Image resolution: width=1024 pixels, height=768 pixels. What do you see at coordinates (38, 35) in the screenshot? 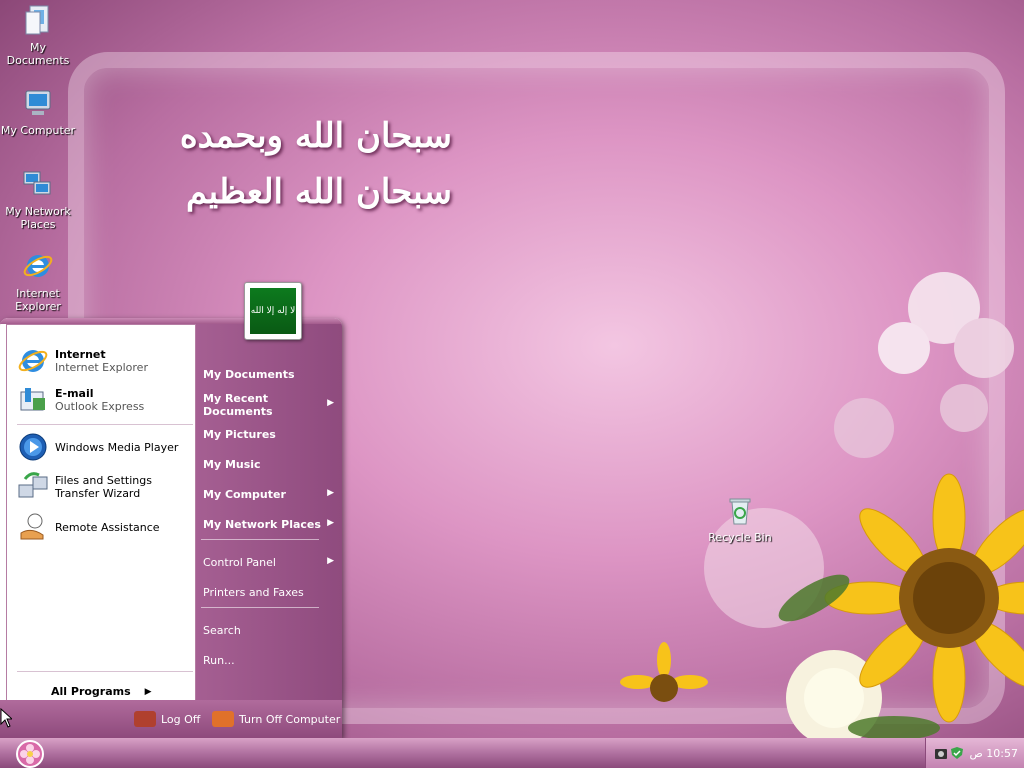
I see `desktop-icon-my-documents: My Documents` at bounding box center [38, 35].